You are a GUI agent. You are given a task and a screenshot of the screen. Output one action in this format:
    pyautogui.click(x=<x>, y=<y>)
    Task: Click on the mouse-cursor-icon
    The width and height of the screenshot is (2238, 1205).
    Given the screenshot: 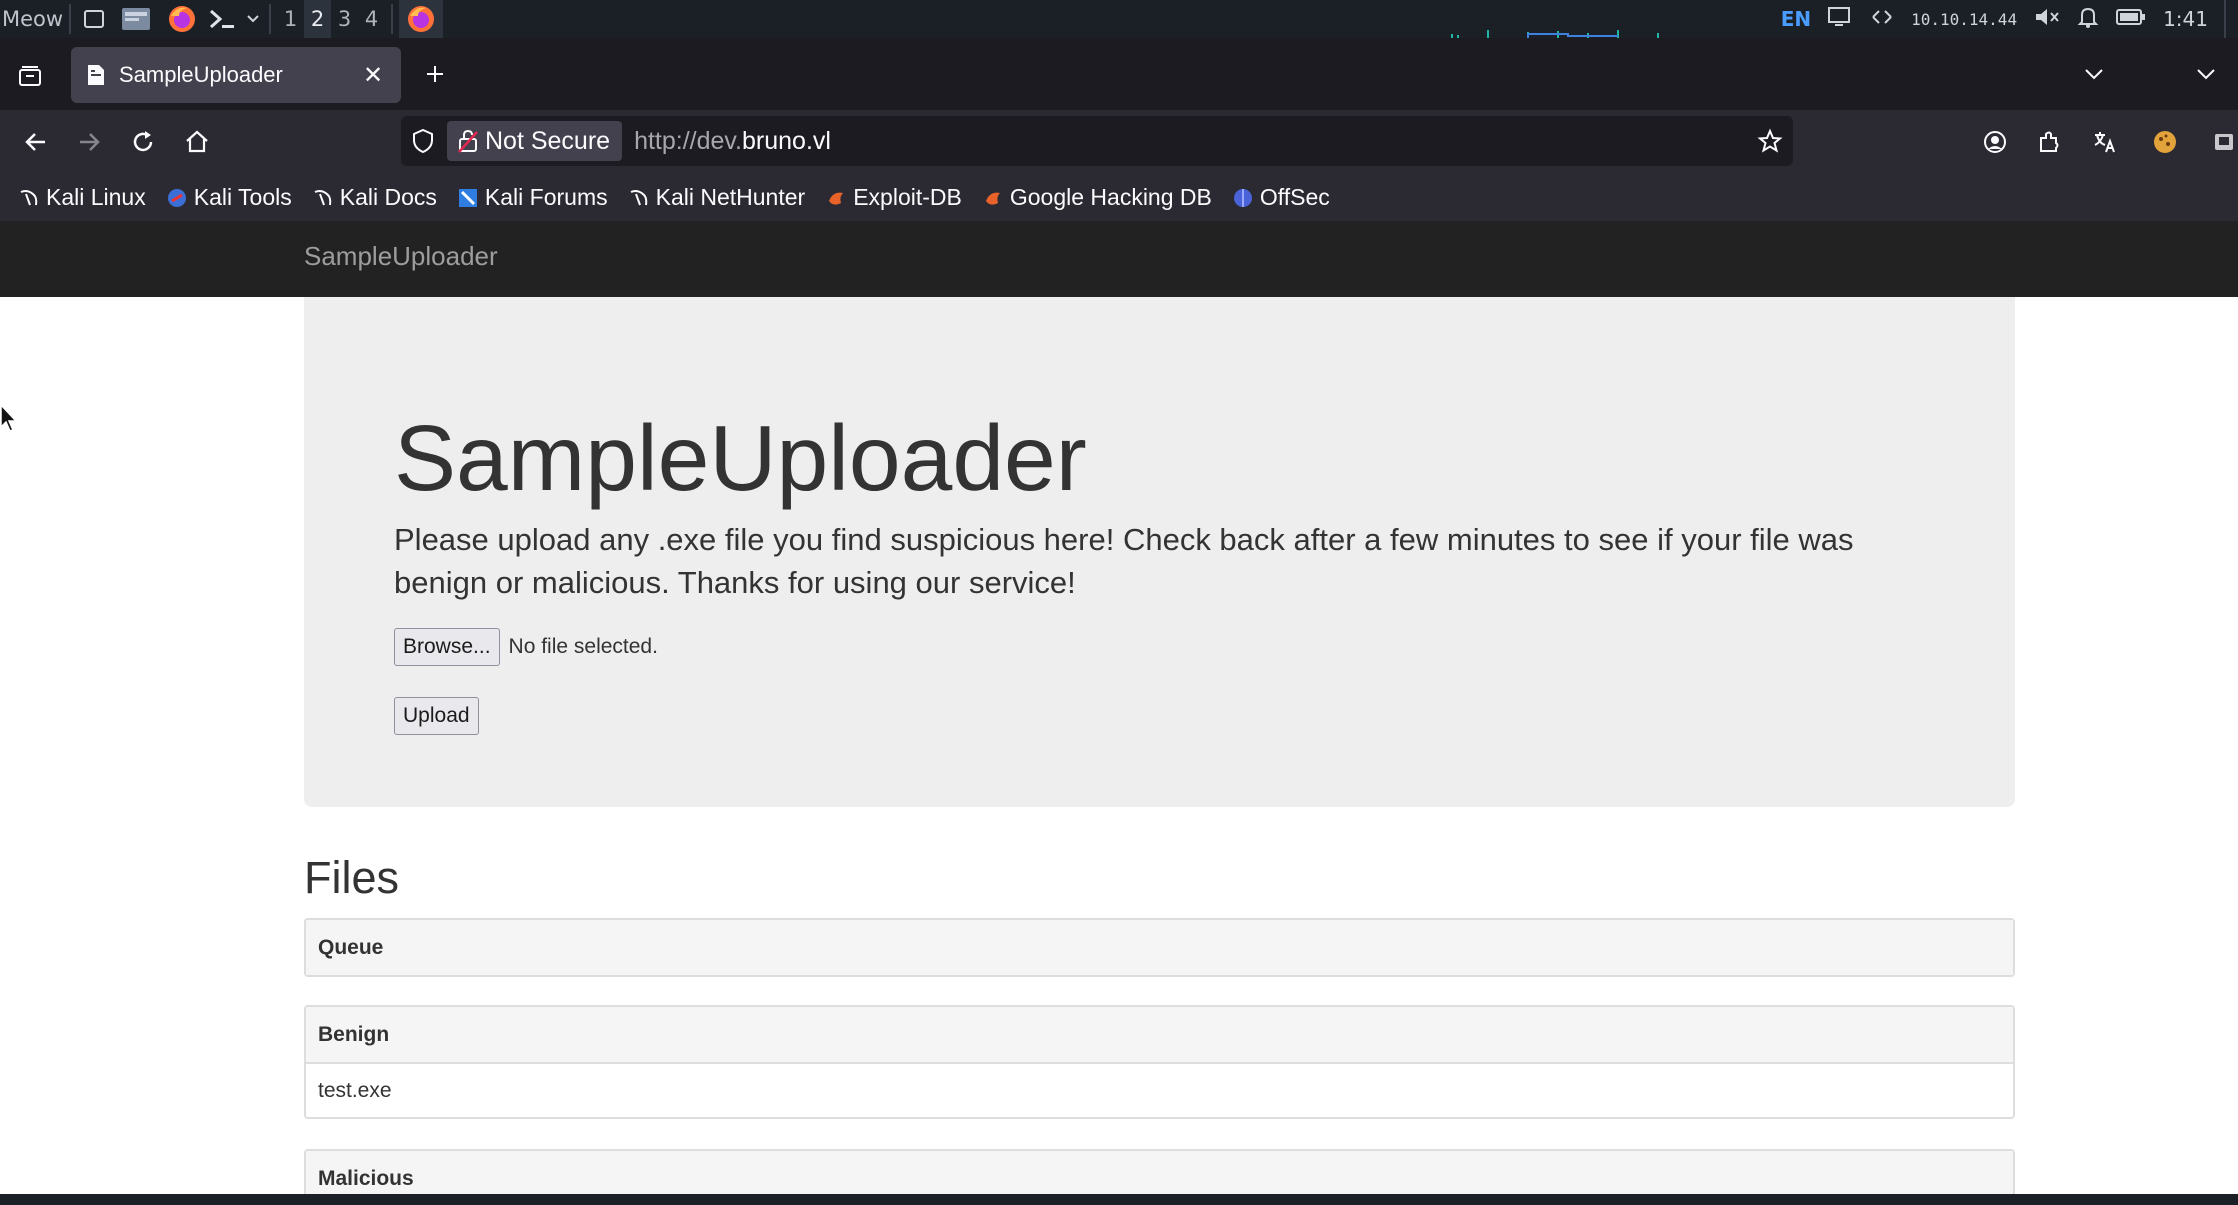 What is the action you would take?
    pyautogui.click(x=9, y=418)
    